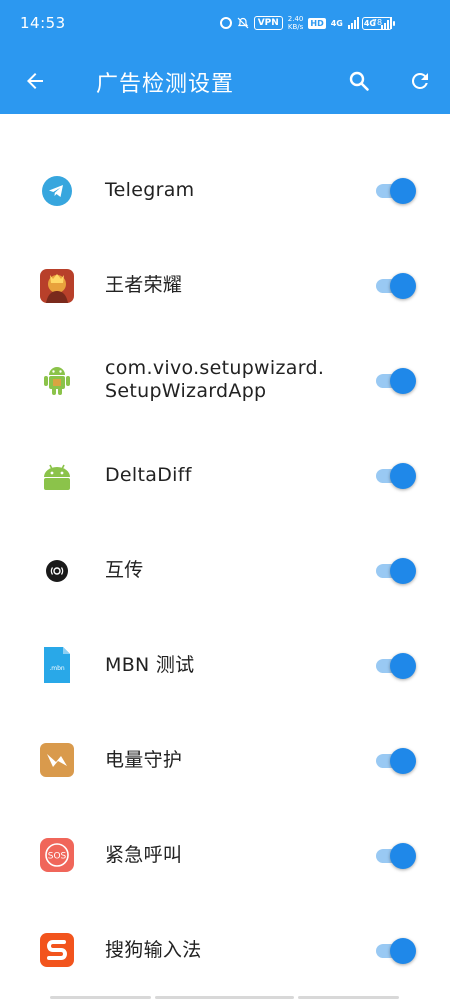 The height and width of the screenshot is (1003, 450). What do you see at coordinates (215, 379) in the screenshot?
I see `app-name: com.vivo.setupwizard. SetupWizardApp` at bounding box center [215, 379].